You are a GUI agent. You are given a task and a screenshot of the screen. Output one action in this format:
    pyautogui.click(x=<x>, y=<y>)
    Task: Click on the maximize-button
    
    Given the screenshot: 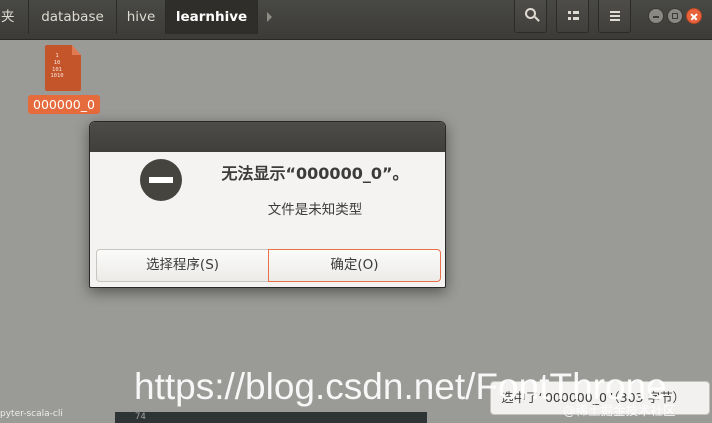 What is the action you would take?
    pyautogui.click(x=675, y=16)
    